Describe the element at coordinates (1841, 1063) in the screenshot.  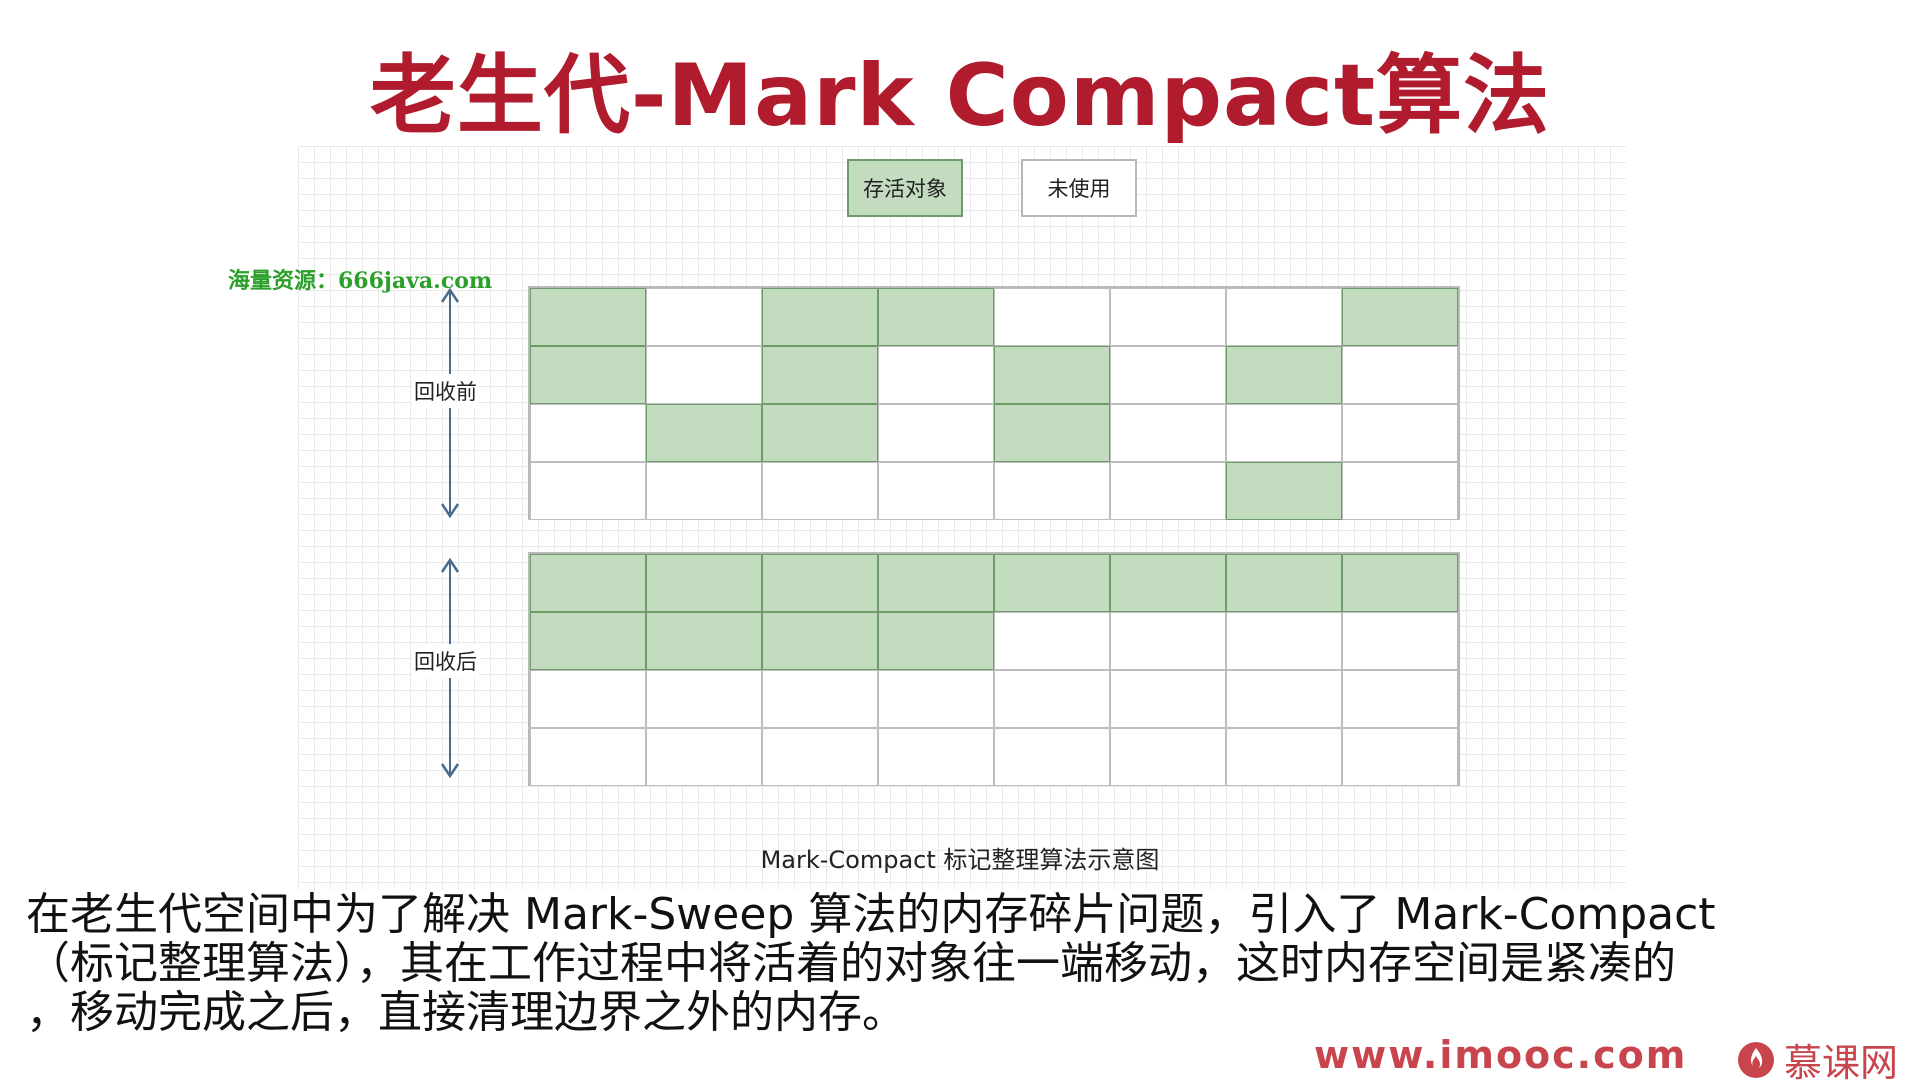
I see `brand-name: 慕课网` at that location.